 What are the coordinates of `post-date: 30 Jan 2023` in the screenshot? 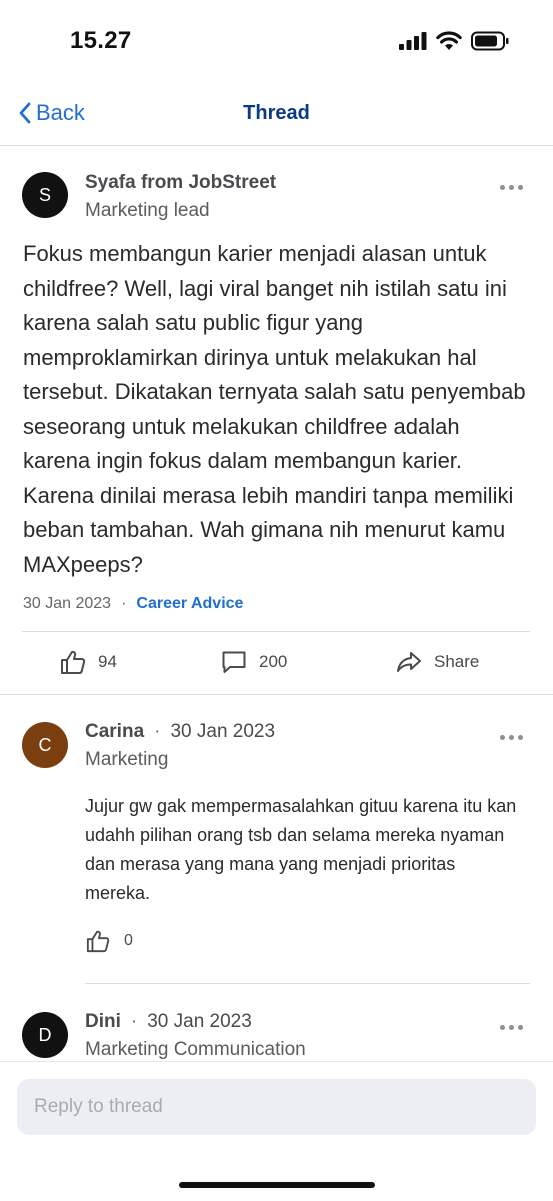 It's located at (67, 603).